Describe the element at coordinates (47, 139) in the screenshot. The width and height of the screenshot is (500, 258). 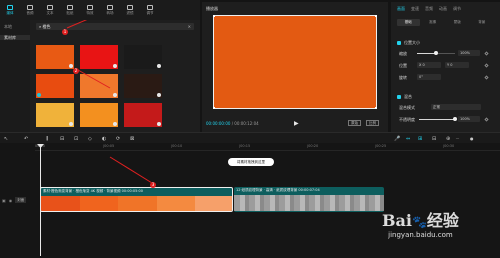
I see `split-icon: ⫼` at that location.